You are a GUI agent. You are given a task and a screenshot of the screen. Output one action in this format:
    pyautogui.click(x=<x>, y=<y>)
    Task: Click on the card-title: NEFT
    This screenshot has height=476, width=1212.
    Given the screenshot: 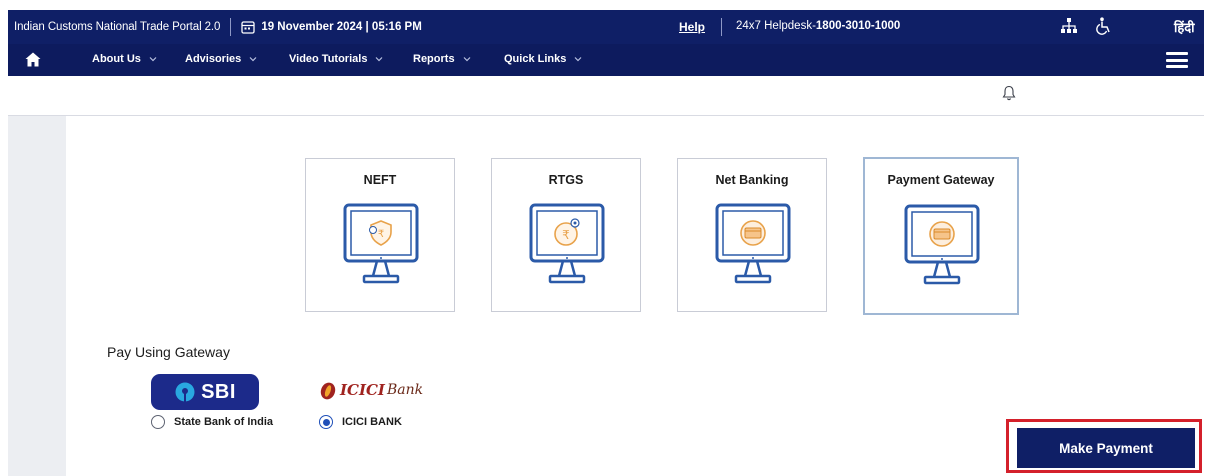 What is the action you would take?
    pyautogui.click(x=380, y=180)
    